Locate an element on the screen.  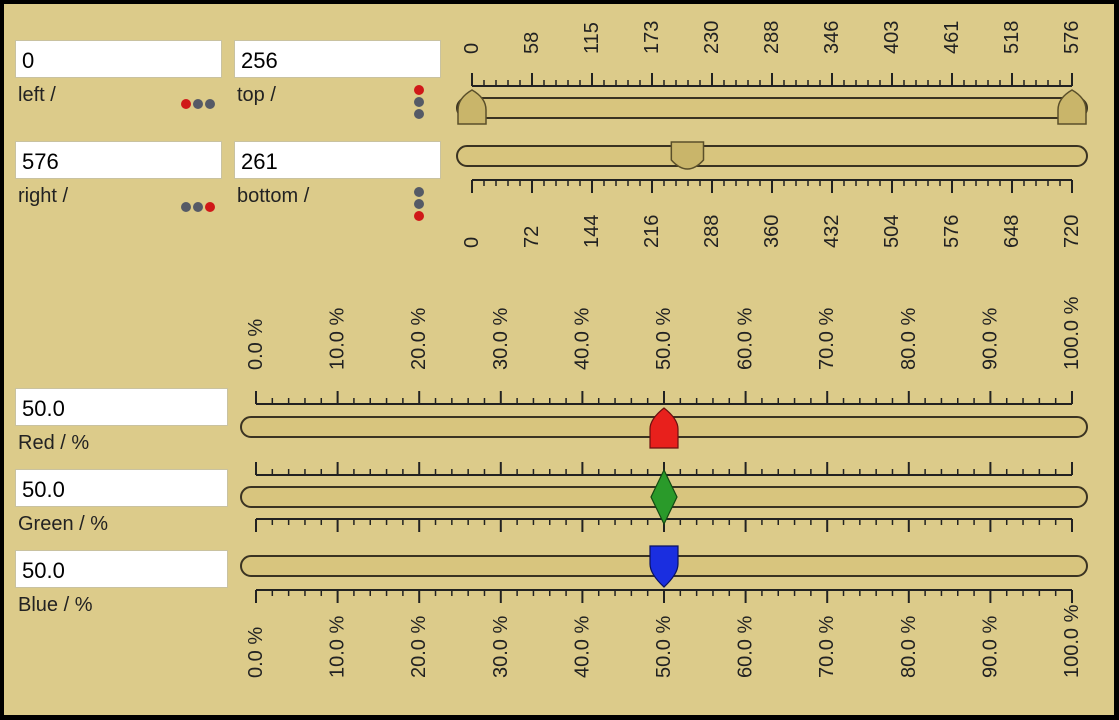
vertical-scale-tick-label: 576 is located at coordinates (952, 231).